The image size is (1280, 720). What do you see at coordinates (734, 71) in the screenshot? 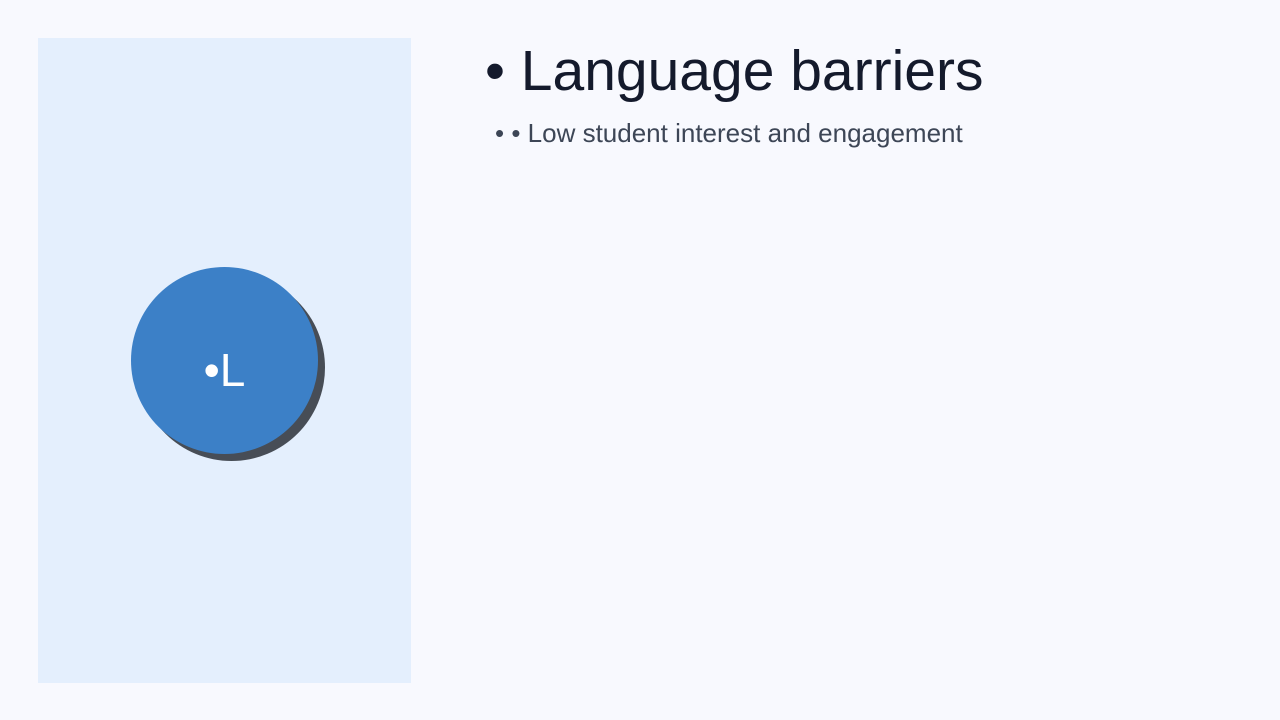
I see `slide-title: • Language barriers` at bounding box center [734, 71].